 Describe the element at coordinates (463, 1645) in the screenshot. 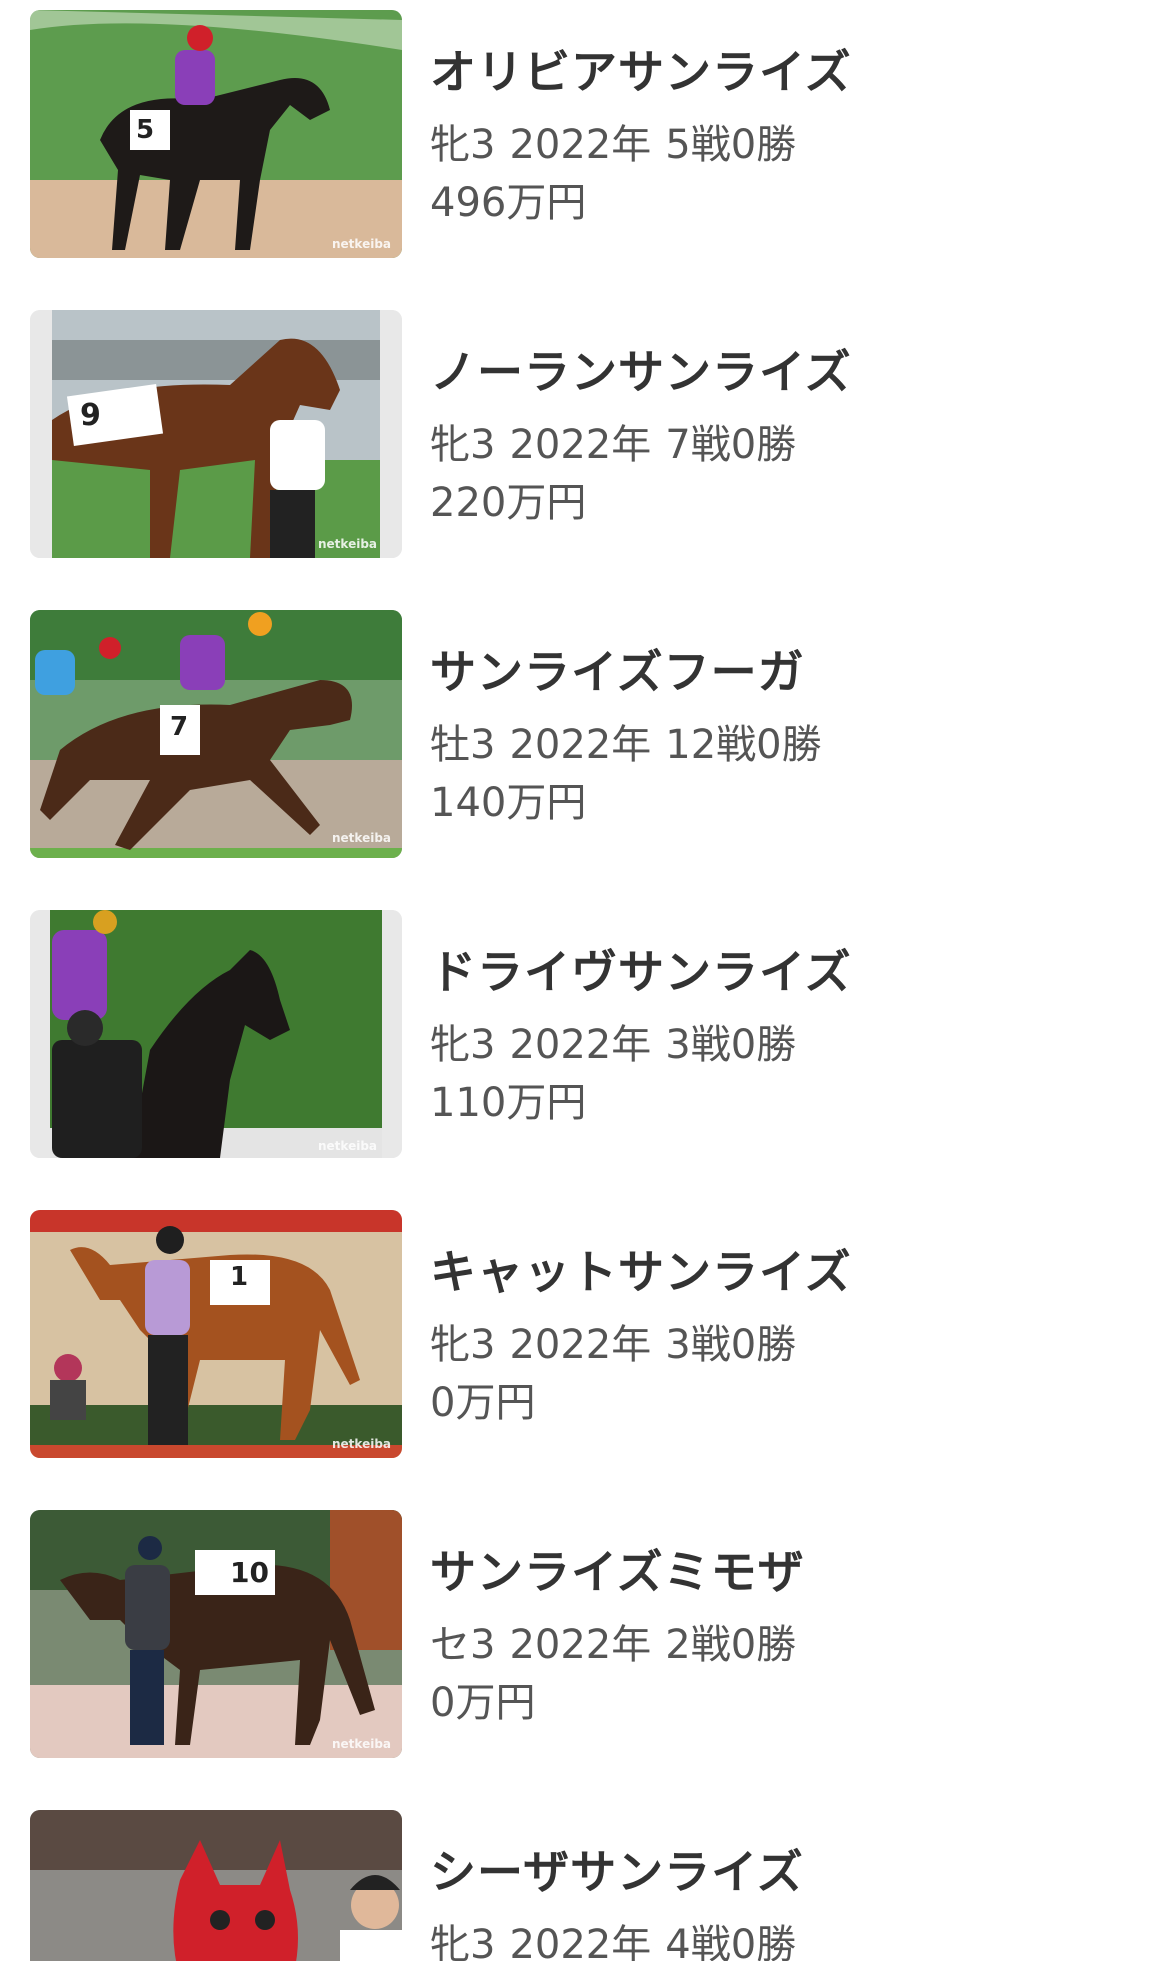

I see `sex-age: セ3` at that location.